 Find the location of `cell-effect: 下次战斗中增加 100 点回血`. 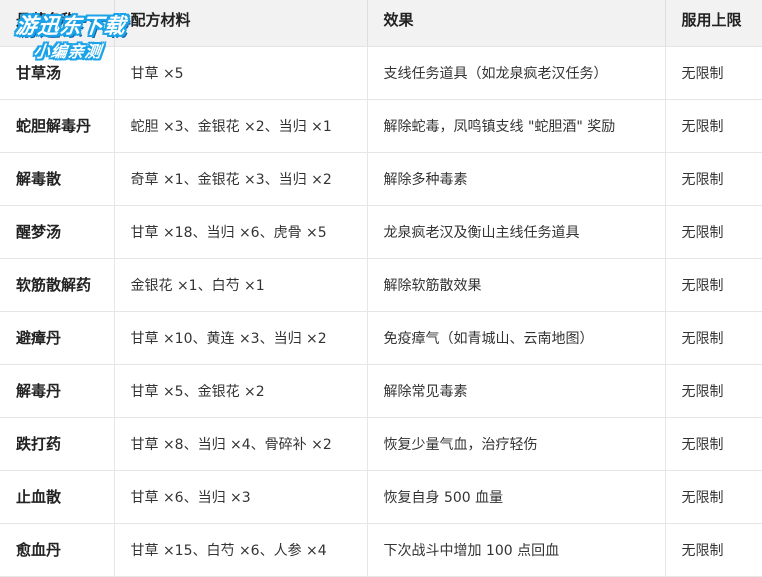

cell-effect: 下次战斗中增加 100 点回血 is located at coordinates (516, 550).